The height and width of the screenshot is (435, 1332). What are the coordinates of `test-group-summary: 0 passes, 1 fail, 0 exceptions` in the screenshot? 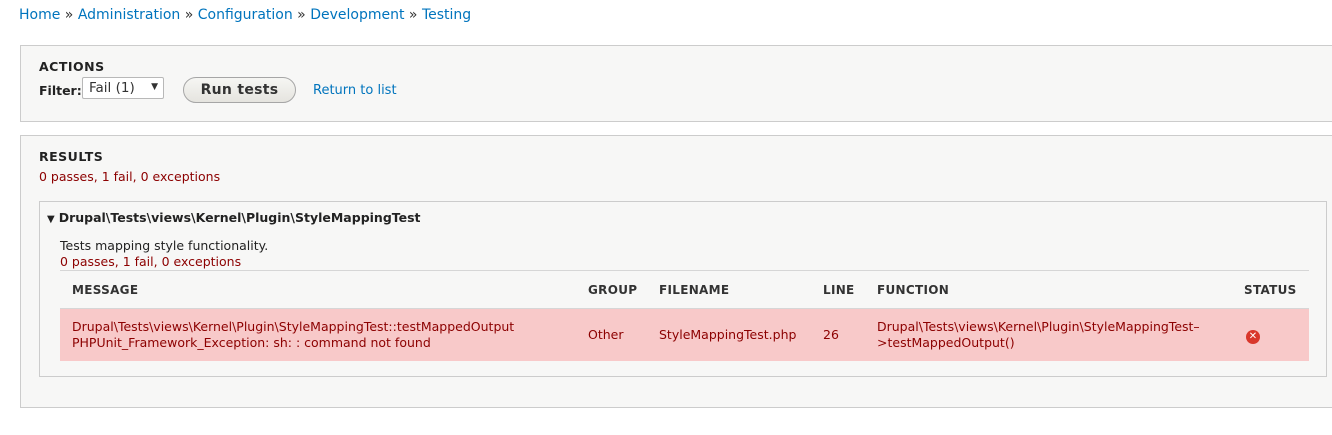 It's located at (151, 261).